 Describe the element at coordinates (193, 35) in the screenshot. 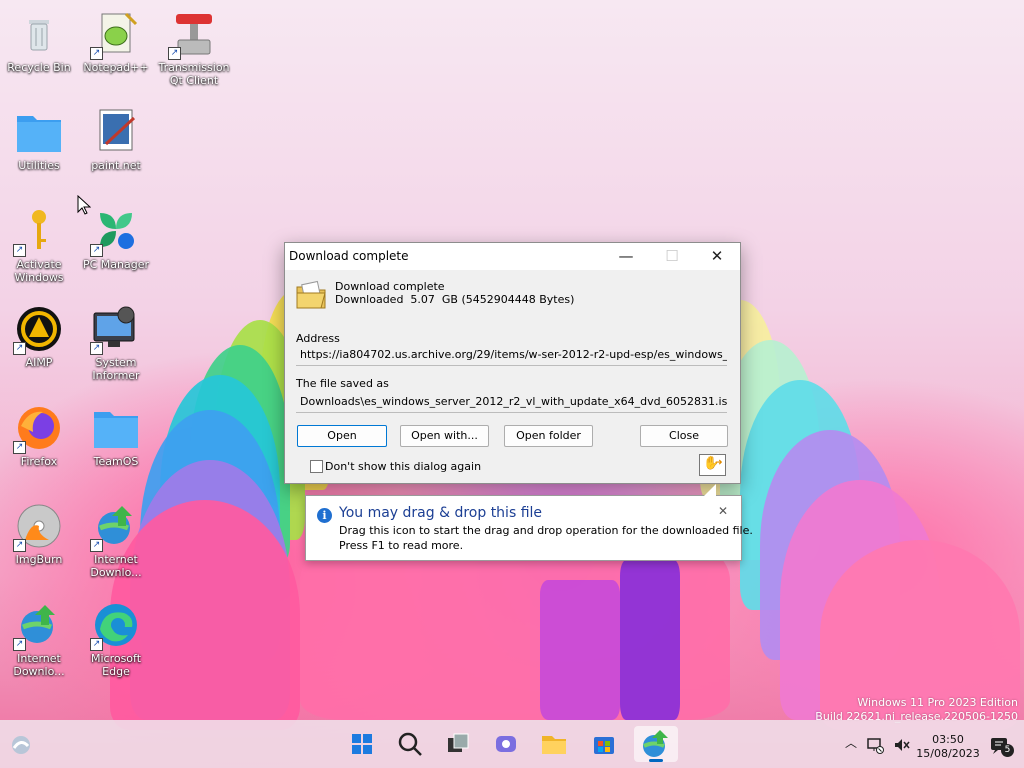

I see `transmission-icon: ↗` at that location.